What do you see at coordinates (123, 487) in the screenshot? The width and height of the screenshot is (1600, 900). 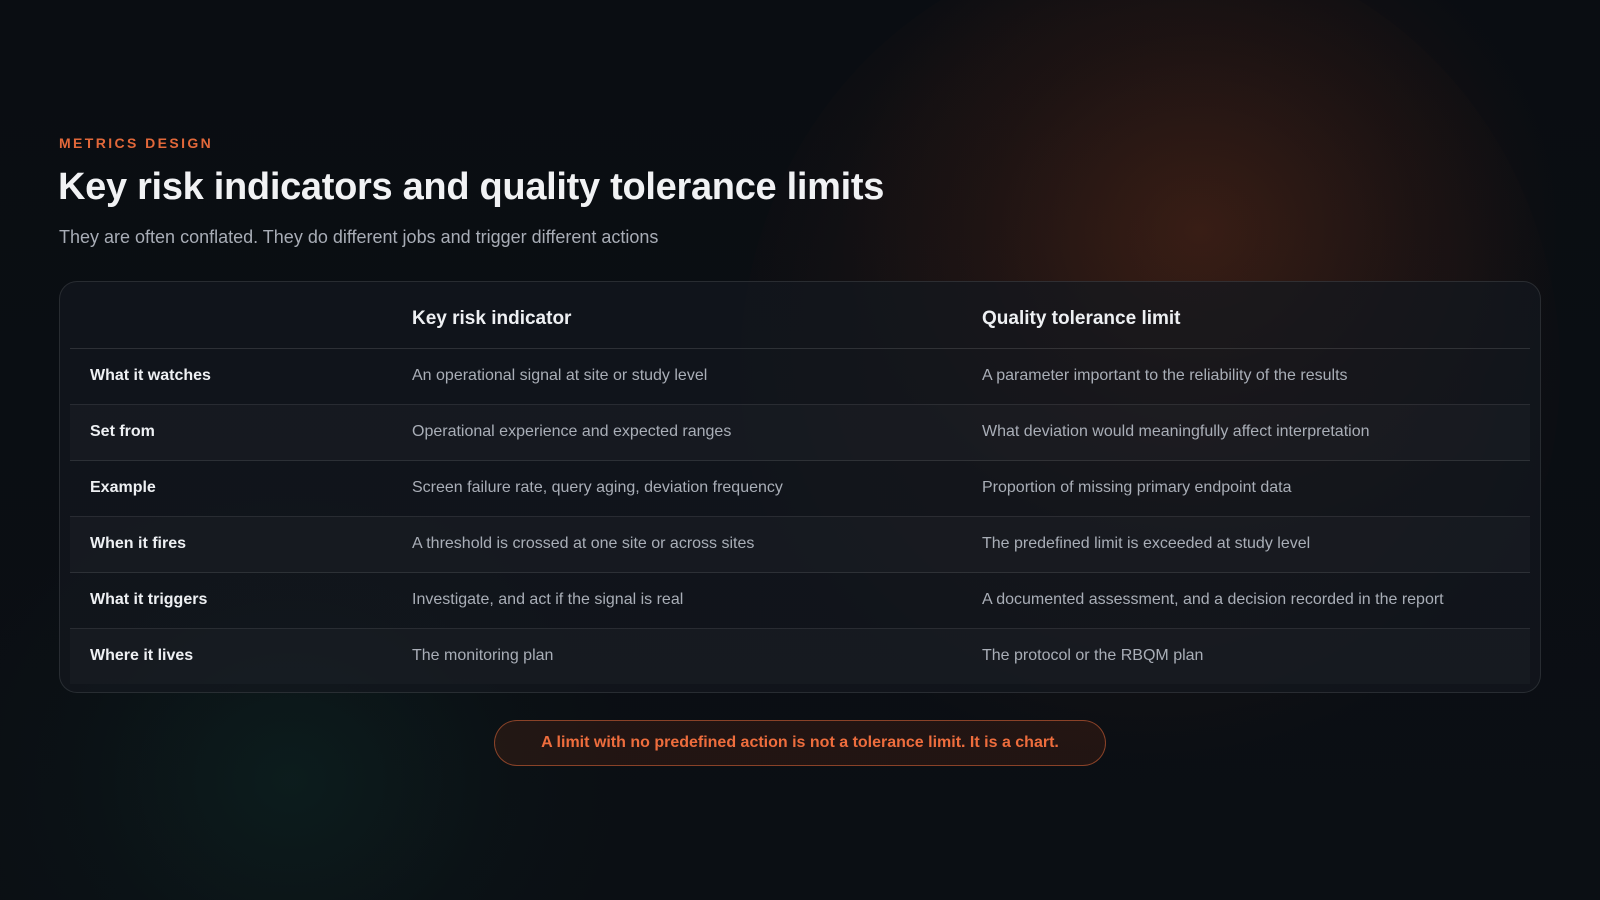 I see `row-label: Example` at bounding box center [123, 487].